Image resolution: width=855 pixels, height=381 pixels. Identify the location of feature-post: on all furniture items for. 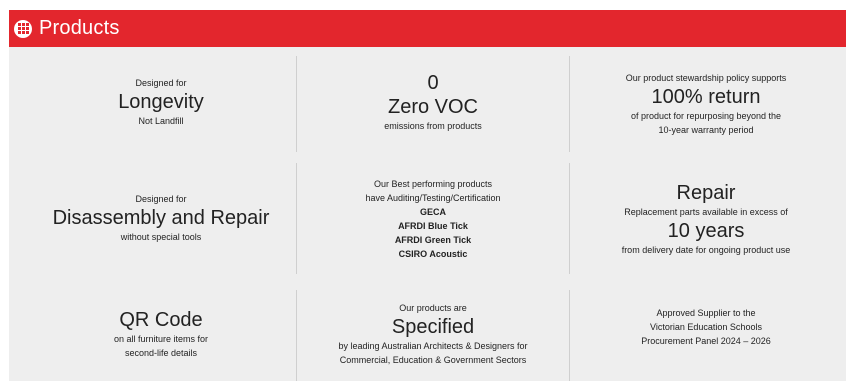
(161, 339).